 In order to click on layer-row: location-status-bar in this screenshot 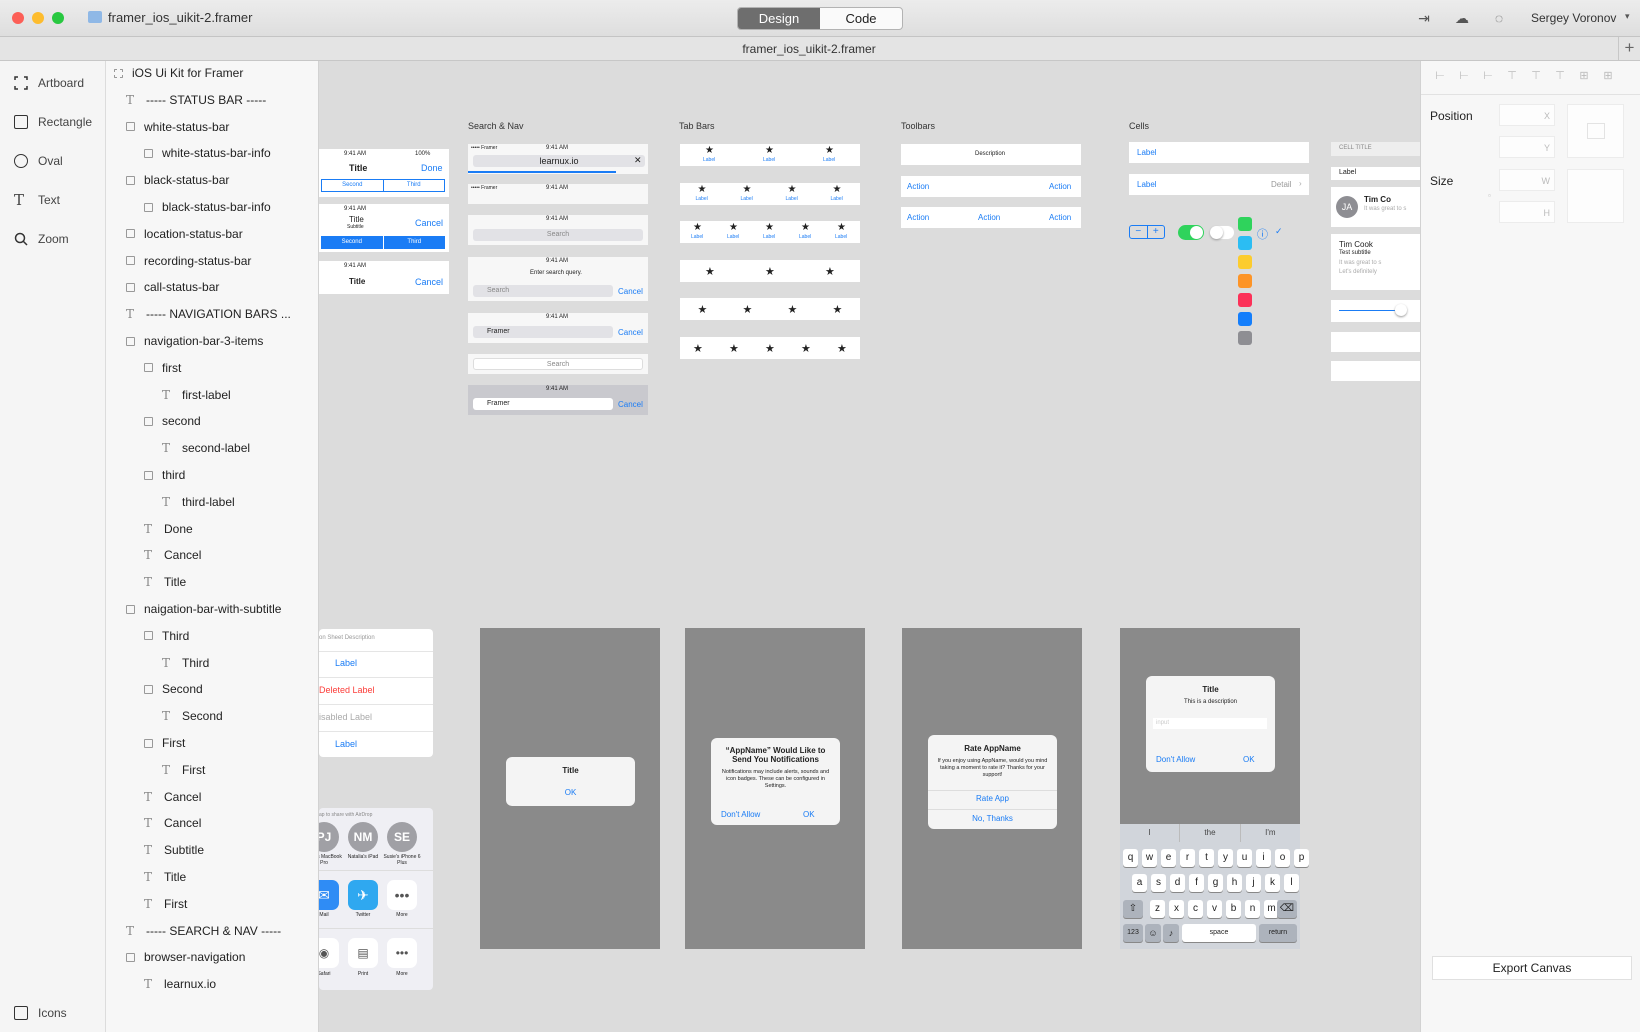, I will do `click(184, 234)`.